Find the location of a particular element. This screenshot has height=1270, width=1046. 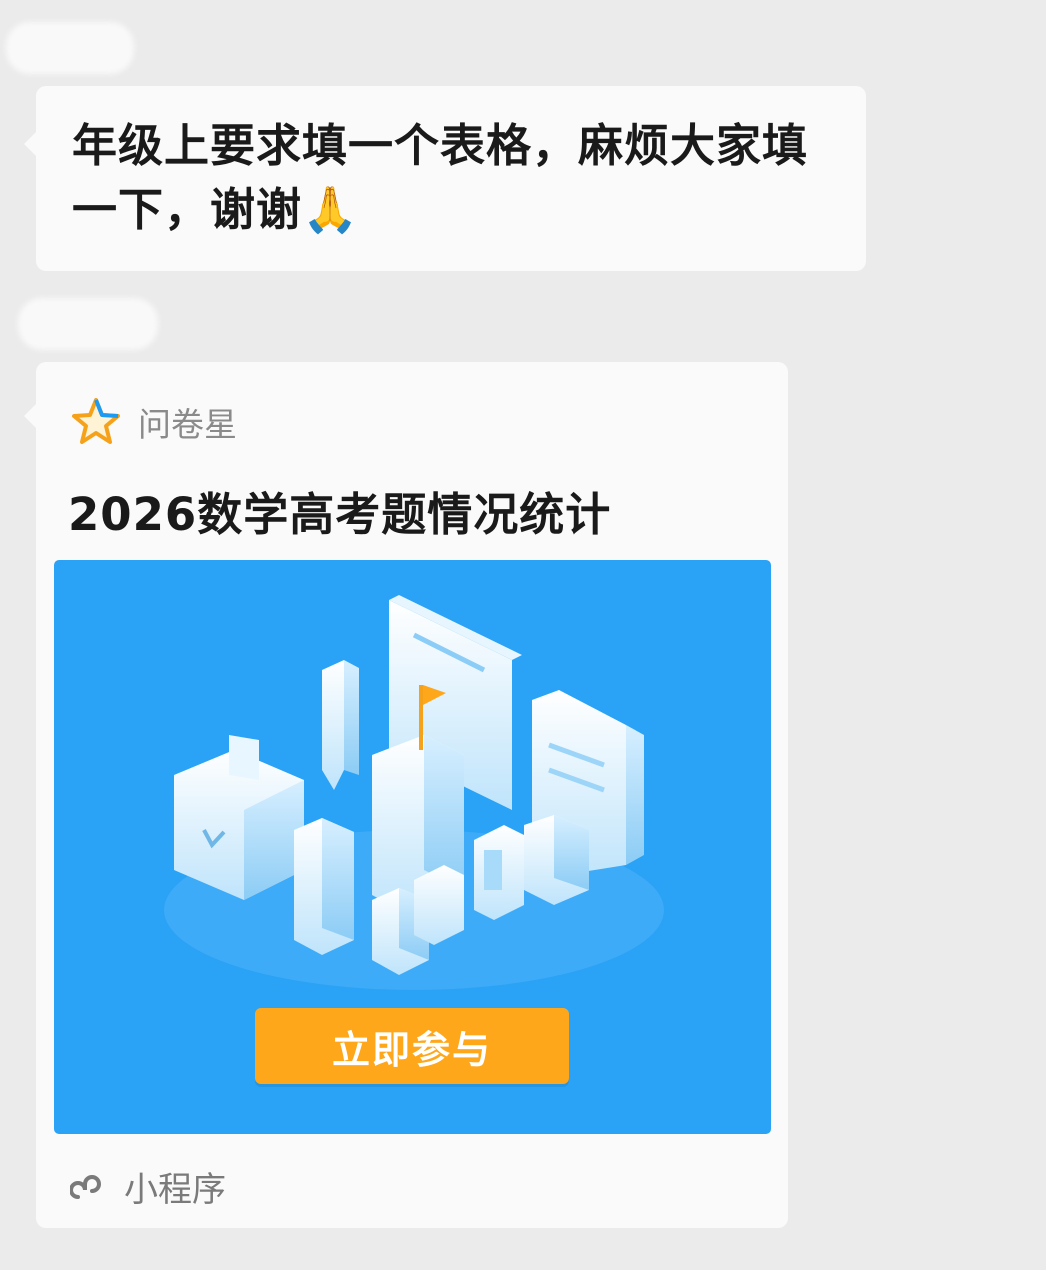

source-name: 问卷星 is located at coordinates (187, 424).